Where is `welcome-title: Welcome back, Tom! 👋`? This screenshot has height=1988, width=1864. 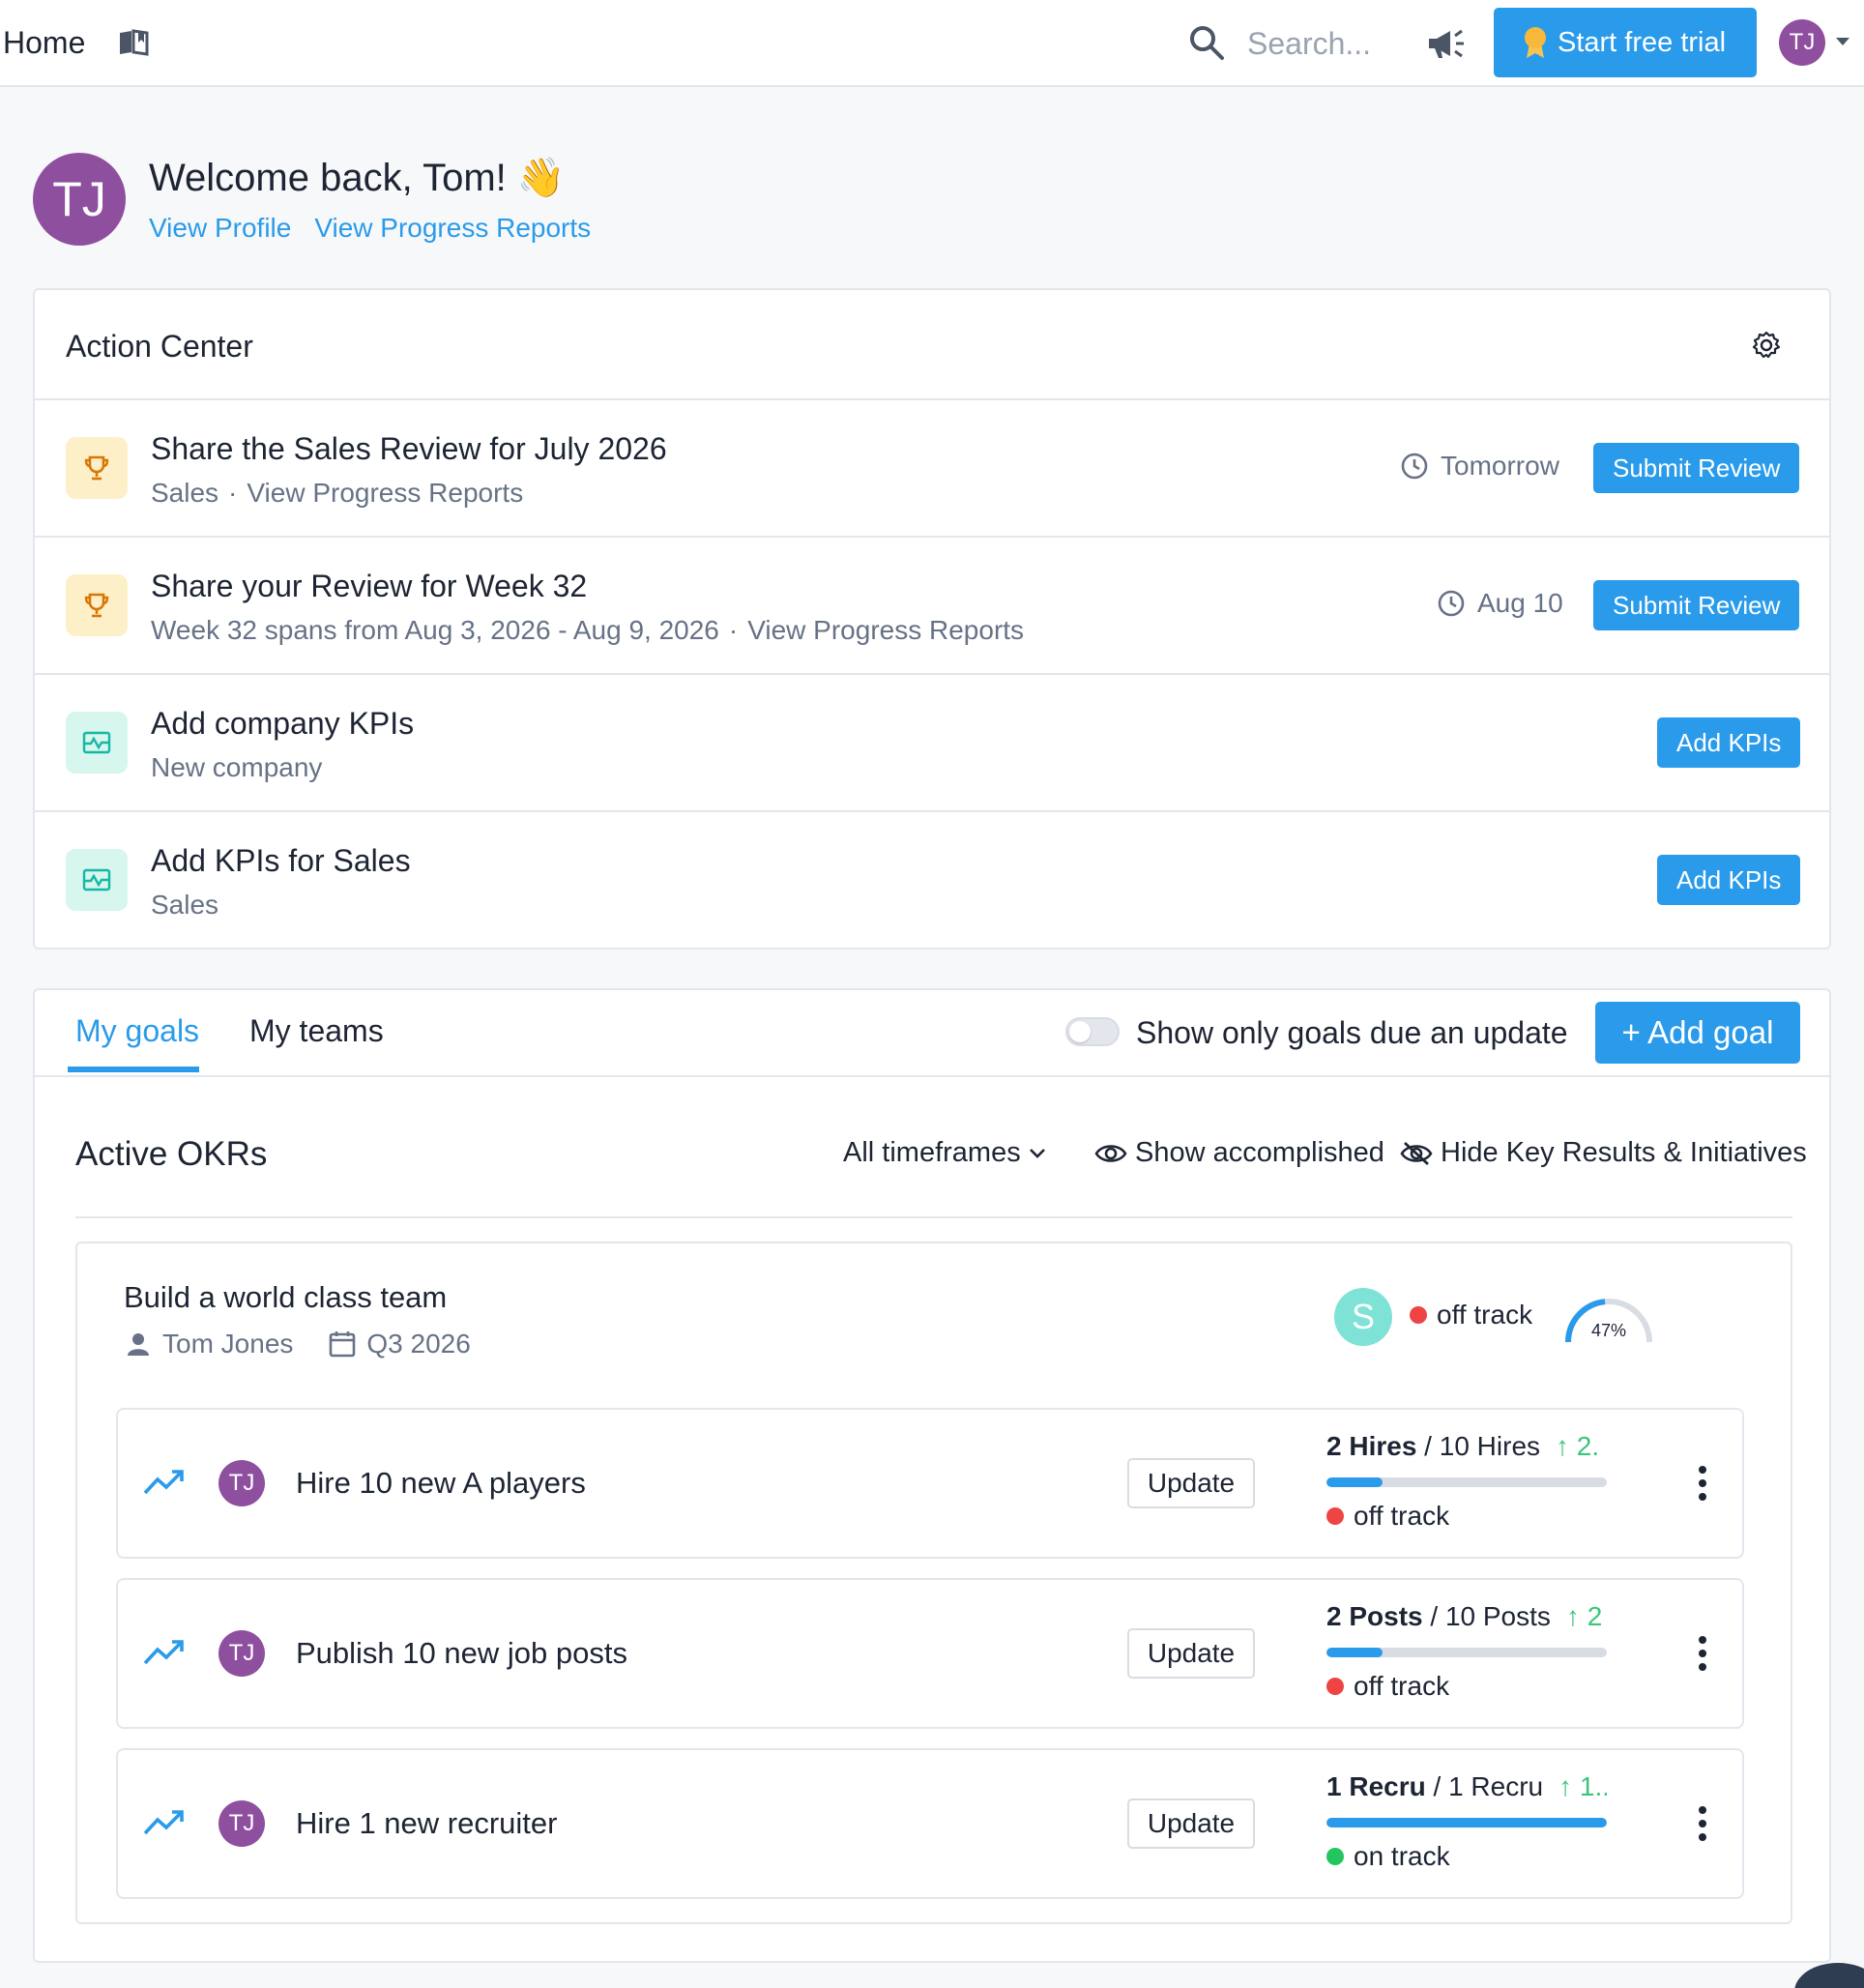 welcome-title: Welcome back, Tom! 👋 is located at coordinates (357, 178).